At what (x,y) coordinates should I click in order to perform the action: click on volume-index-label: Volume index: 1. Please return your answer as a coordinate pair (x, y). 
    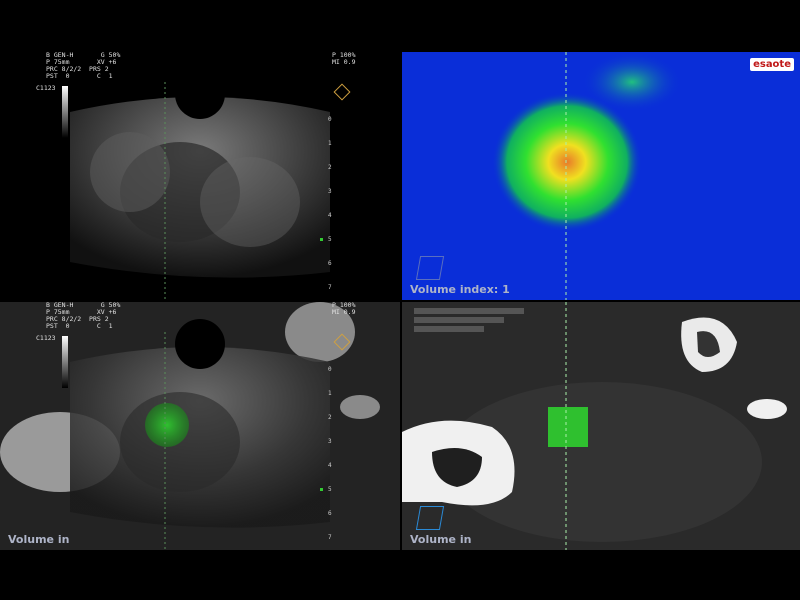
    Looking at the image, I should click on (460, 289).